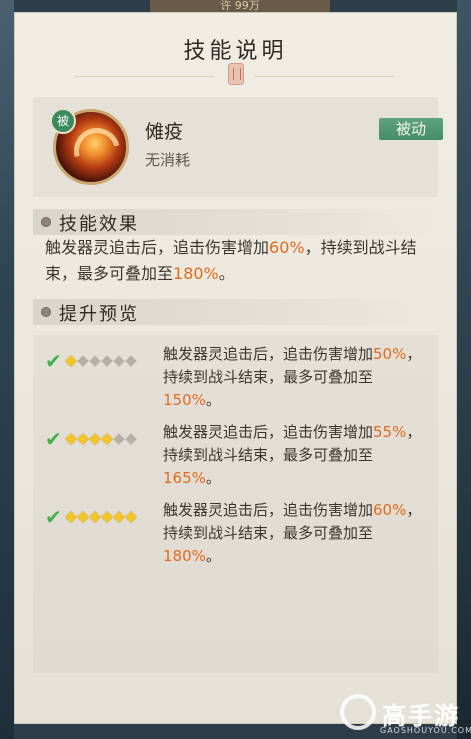 This screenshot has height=739, width=471. What do you see at coordinates (99, 224) in the screenshot?
I see `effect-section-title: 技能效果` at bounding box center [99, 224].